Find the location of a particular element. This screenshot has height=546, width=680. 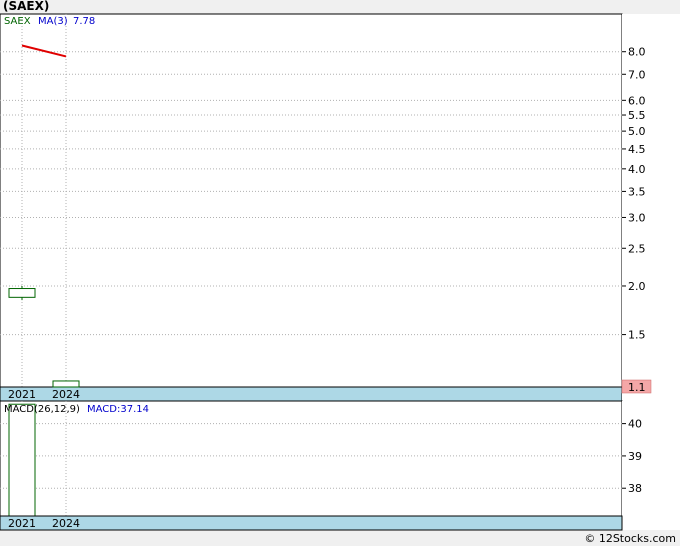

macd-x-label: 2021 is located at coordinates (22, 523).